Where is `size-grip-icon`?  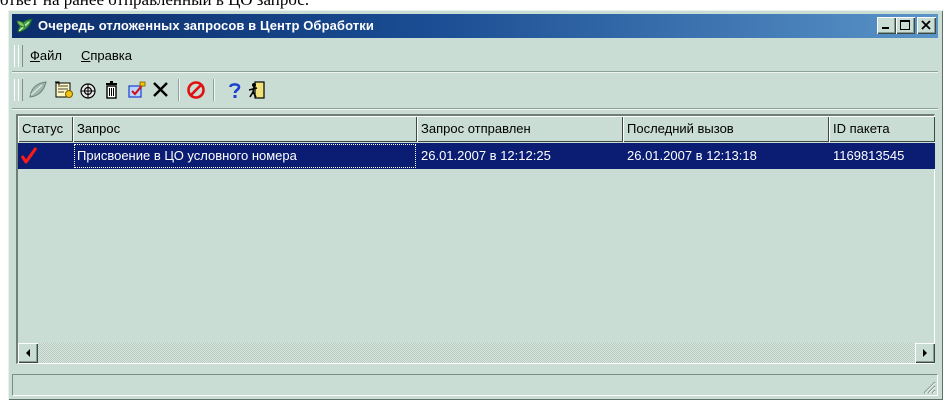 size-grip-icon is located at coordinates (929, 387).